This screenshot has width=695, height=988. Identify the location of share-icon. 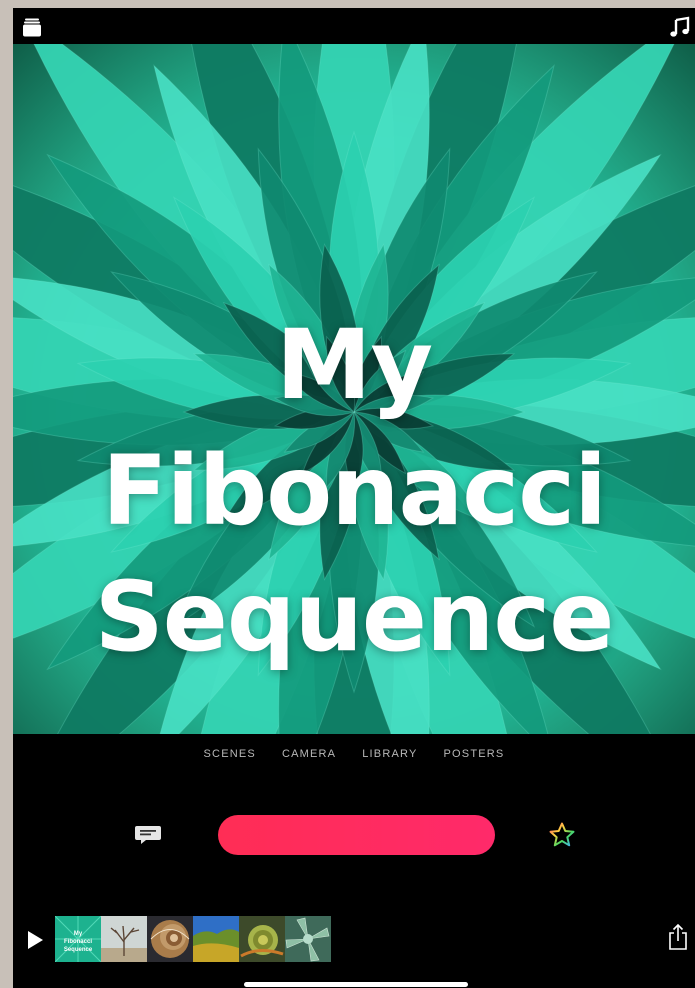
(678, 937).